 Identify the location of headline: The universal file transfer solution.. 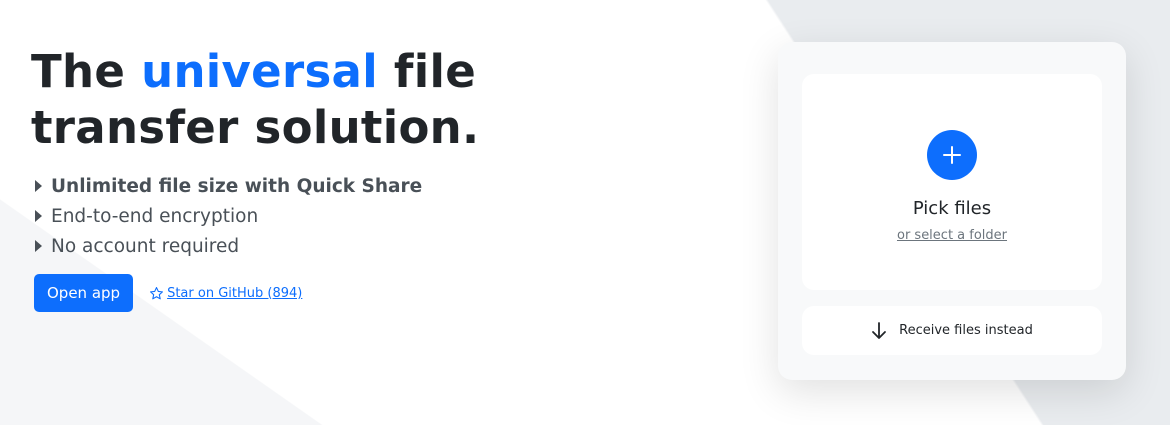
(351, 100).